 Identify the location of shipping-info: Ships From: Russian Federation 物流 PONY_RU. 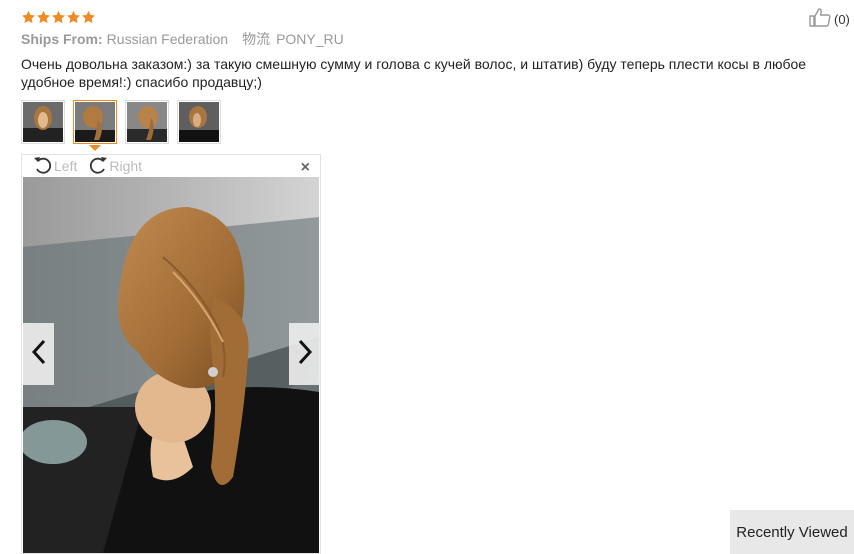
(182, 39).